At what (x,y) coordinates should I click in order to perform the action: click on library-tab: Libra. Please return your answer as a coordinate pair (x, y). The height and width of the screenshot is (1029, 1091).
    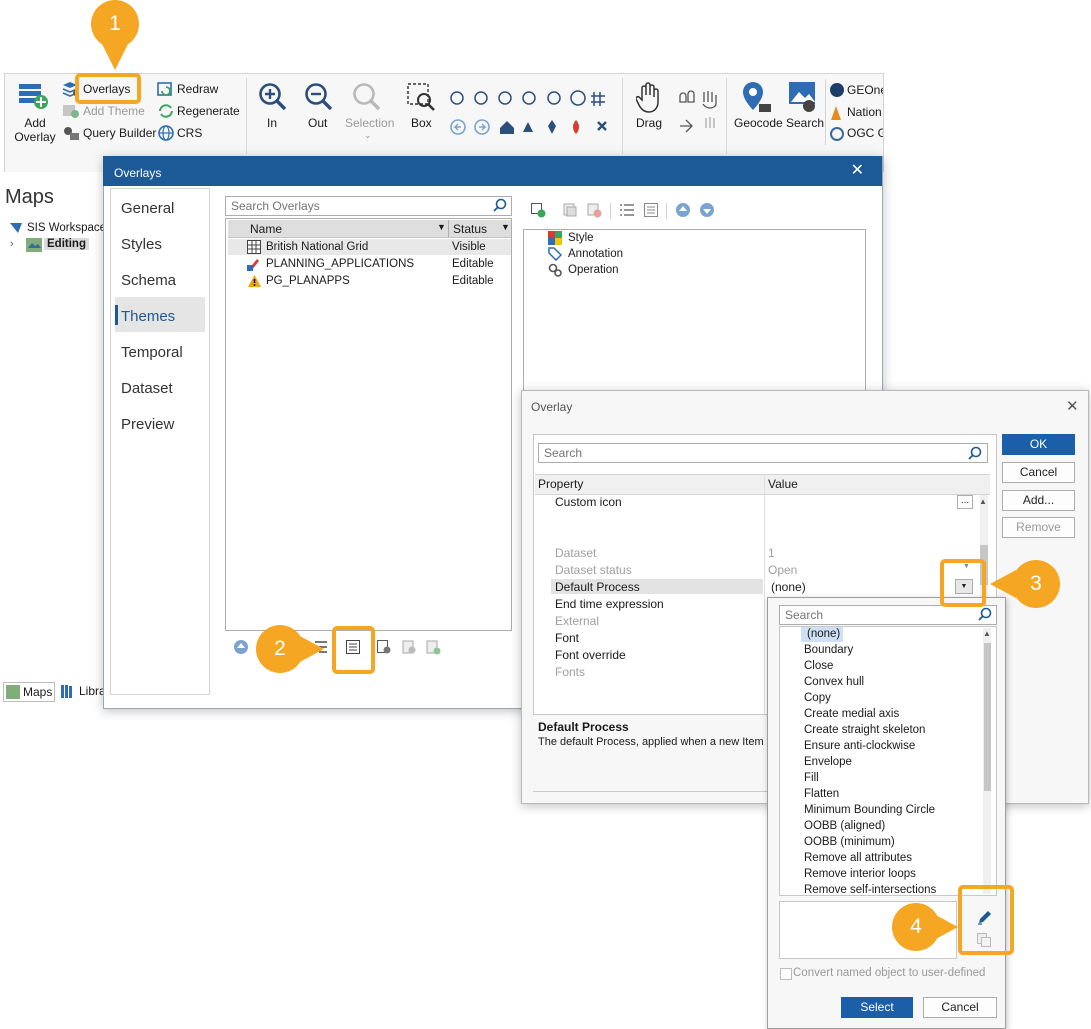
    Looking at the image, I should click on (82, 692).